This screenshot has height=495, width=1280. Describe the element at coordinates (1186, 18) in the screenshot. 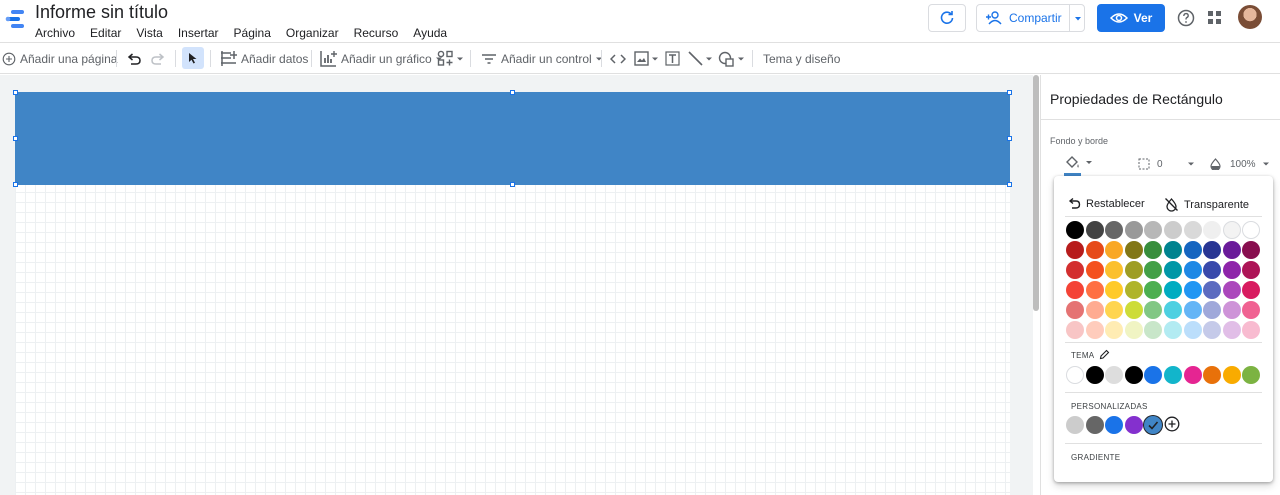

I see `help-icon` at that location.